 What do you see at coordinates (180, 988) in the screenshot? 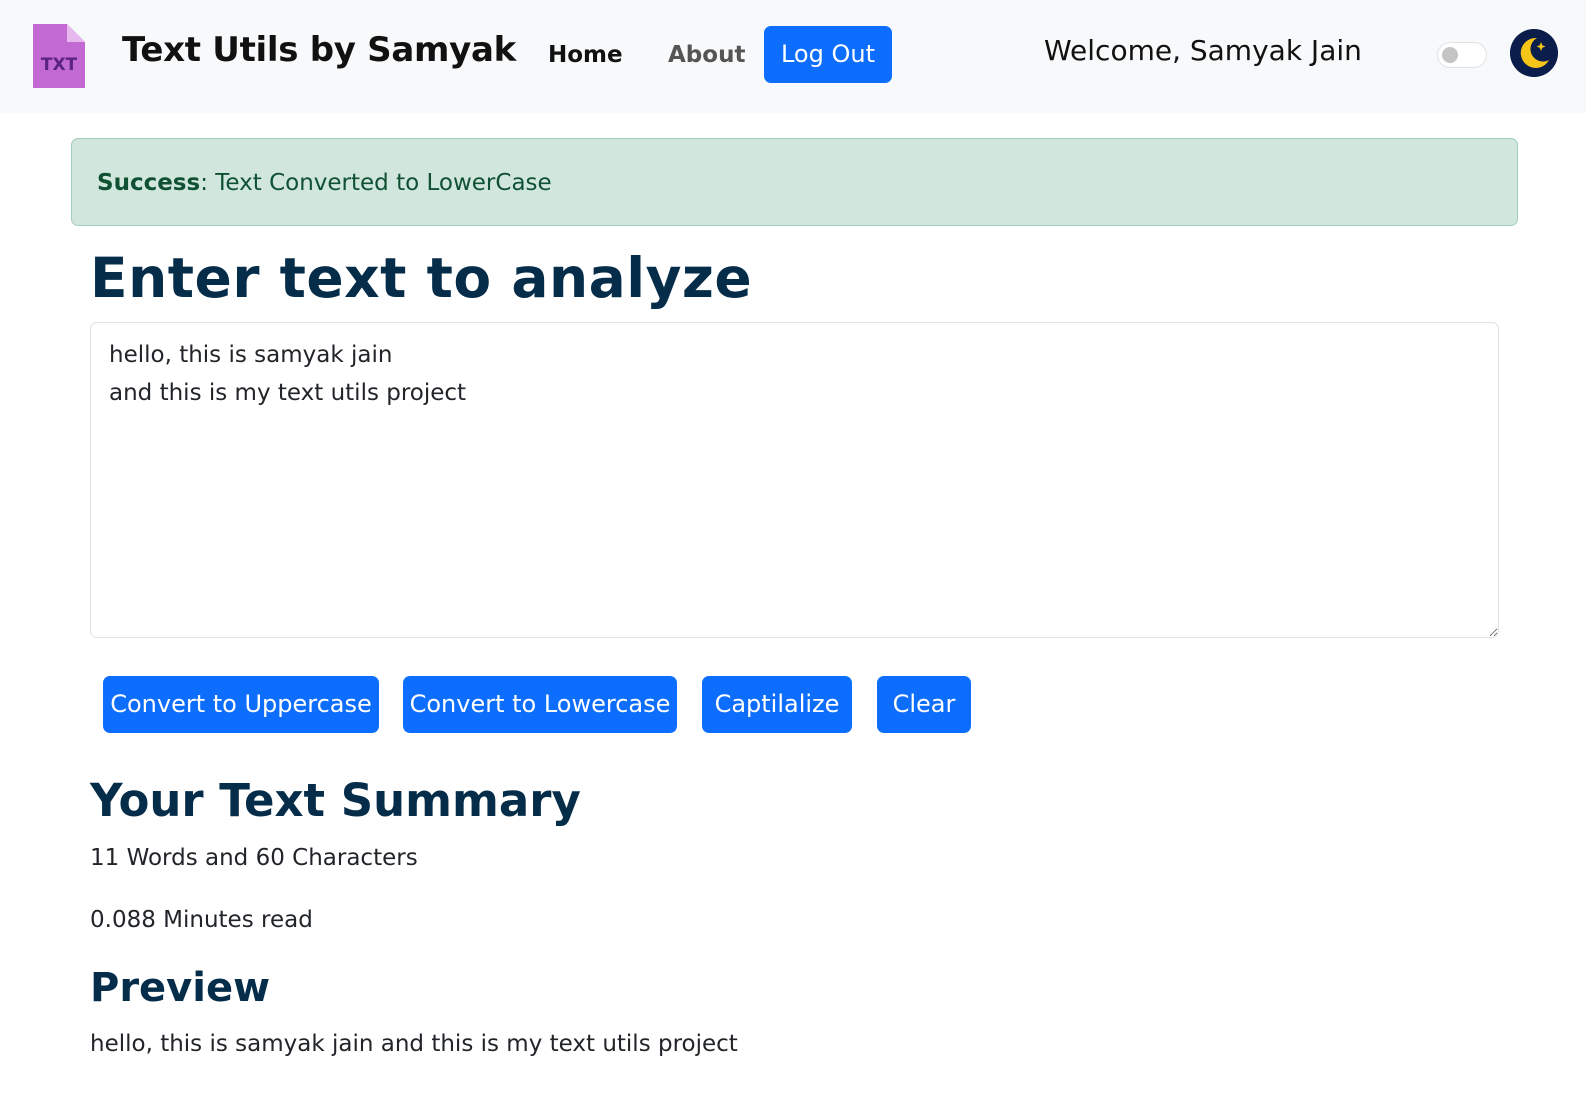
I see `preview-heading: Preview` at bounding box center [180, 988].